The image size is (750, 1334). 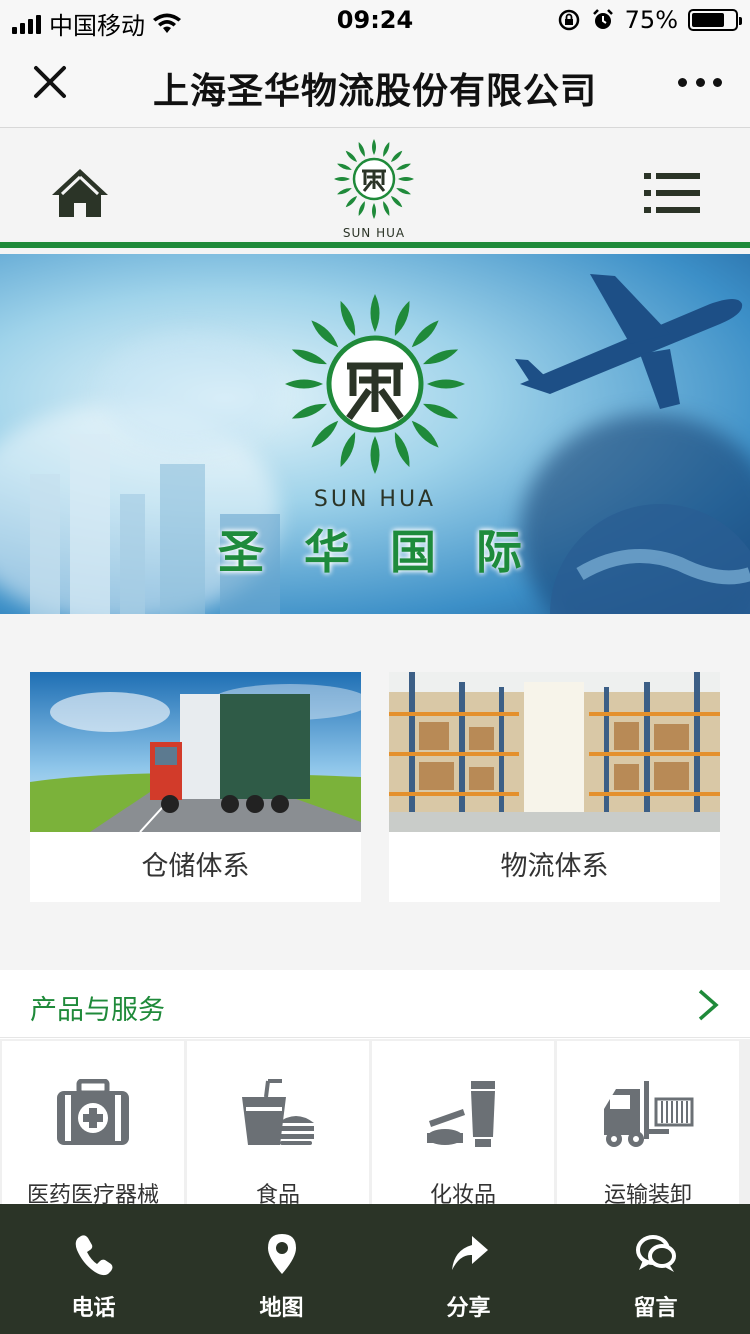 What do you see at coordinates (375, 1004) in the screenshot?
I see `products-header: 产品与服务` at bounding box center [375, 1004].